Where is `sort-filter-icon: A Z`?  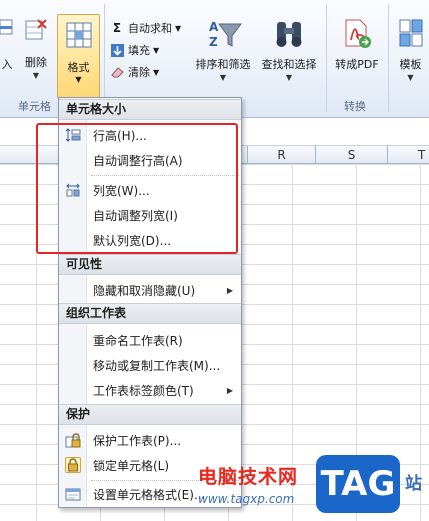
sort-filter-icon: A Z is located at coordinates (225, 34).